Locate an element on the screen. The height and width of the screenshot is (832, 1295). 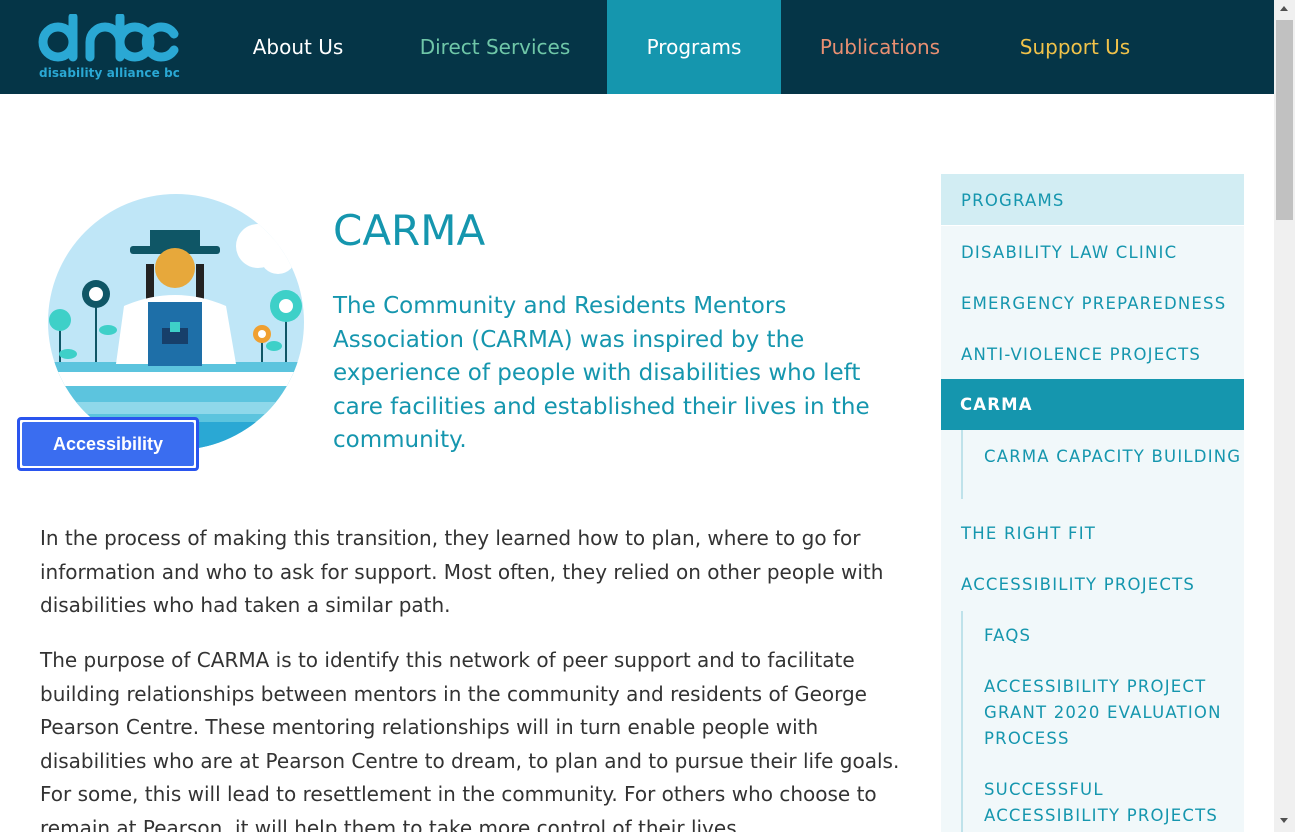
sidebar-item-disability-law-clinic: DISABILITY LAW CLINIC is located at coordinates (1092, 253).